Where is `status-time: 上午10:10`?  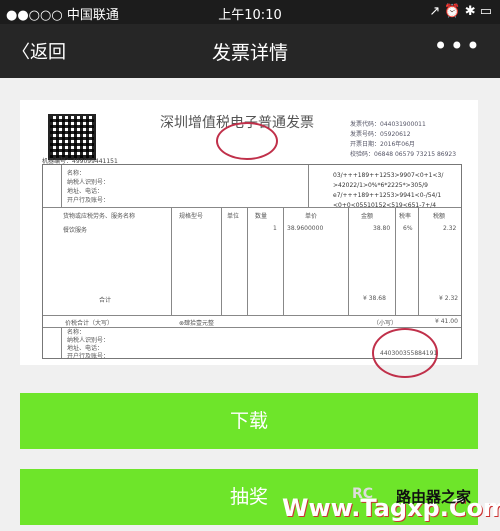
status-time: 上午10:10 is located at coordinates (250, 15).